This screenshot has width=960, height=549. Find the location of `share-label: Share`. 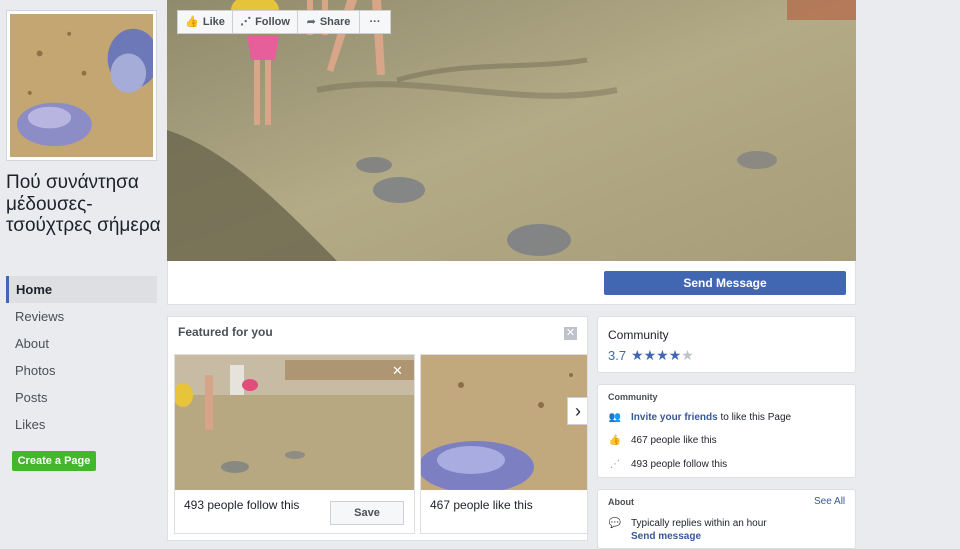

share-label: Share is located at coordinates (335, 22).